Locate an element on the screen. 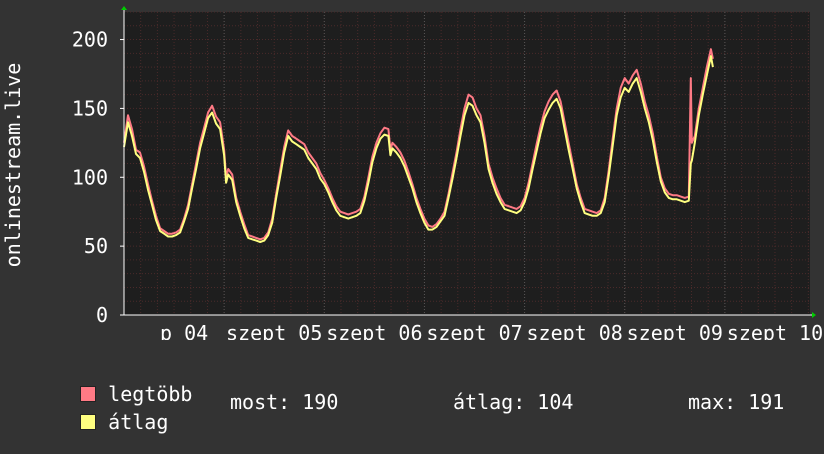  stat-average: átlag: 104 is located at coordinates (513, 402).